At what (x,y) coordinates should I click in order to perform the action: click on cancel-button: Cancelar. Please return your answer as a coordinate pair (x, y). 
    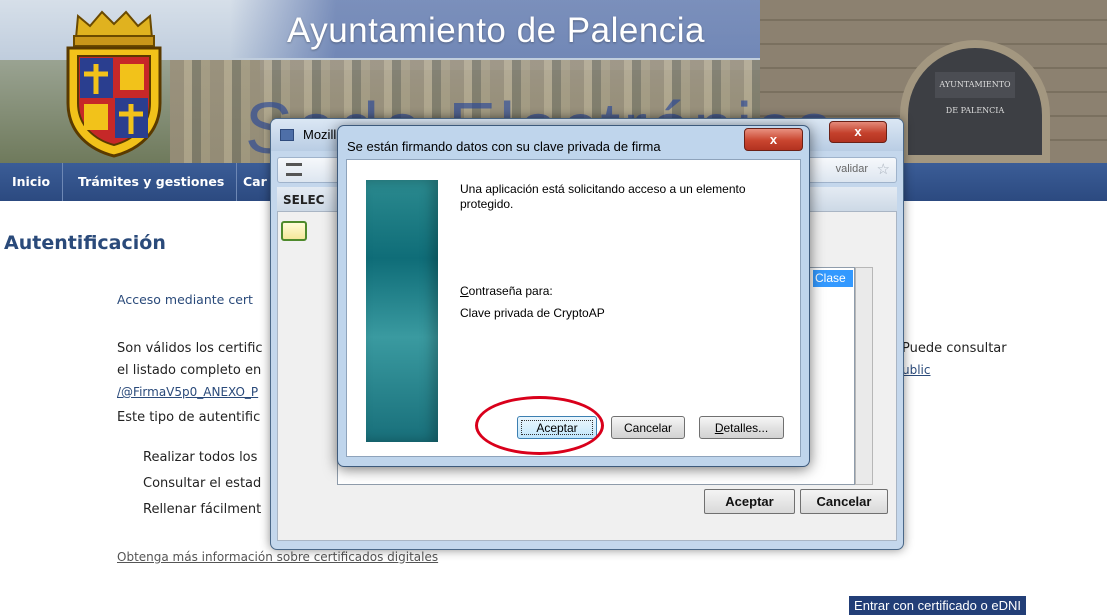
    Looking at the image, I should click on (648, 427).